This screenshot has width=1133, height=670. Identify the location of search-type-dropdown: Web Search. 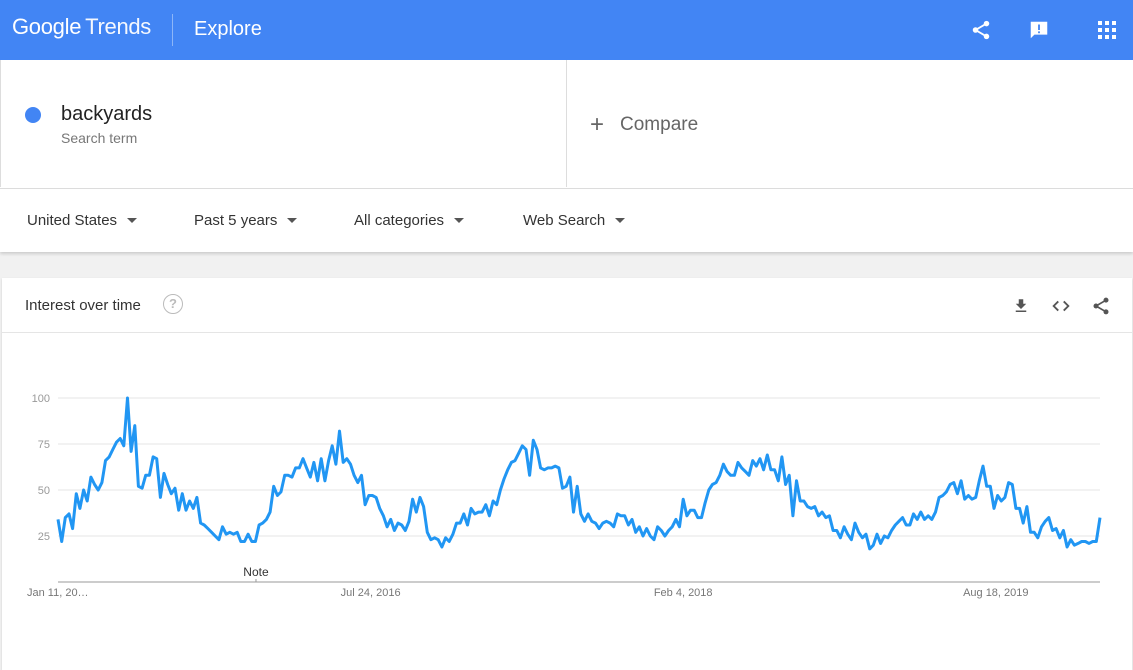
(574, 220).